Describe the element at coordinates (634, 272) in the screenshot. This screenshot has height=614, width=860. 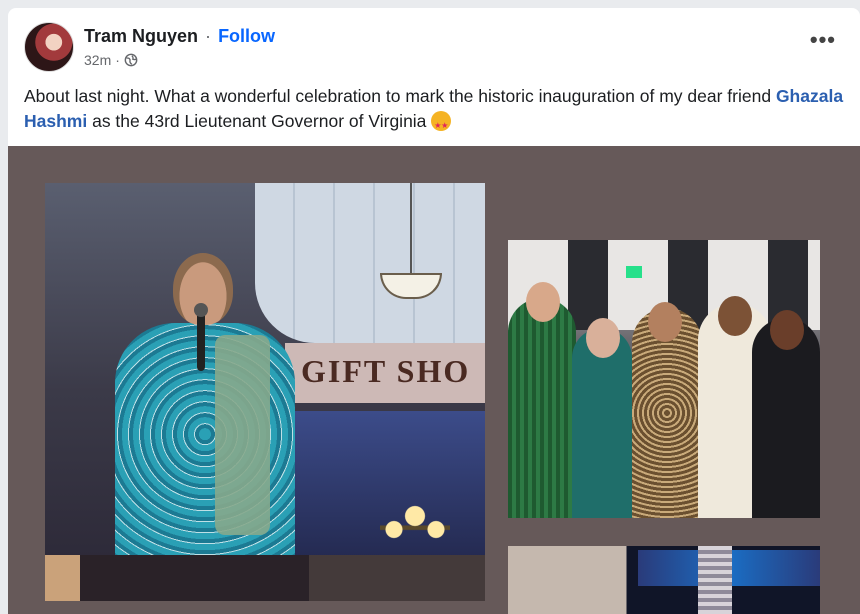
I see `exit-sign` at that location.